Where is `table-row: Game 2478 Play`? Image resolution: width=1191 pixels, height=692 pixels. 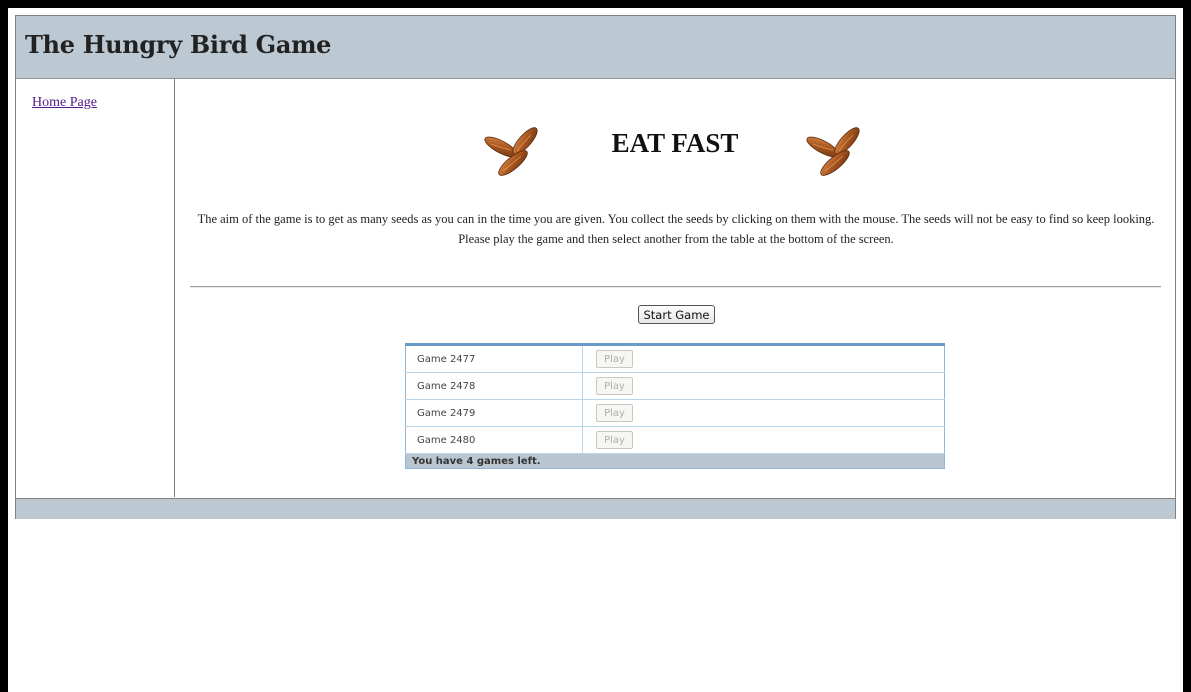
table-row: Game 2478 Play is located at coordinates (675, 386).